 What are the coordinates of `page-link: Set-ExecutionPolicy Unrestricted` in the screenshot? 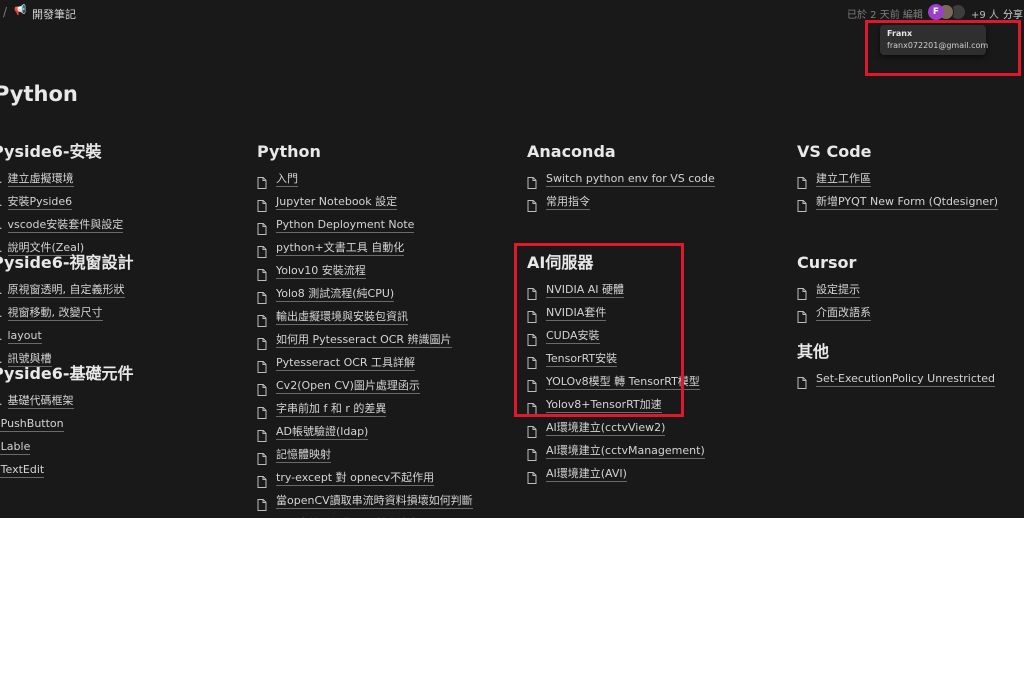 It's located at (896, 379).